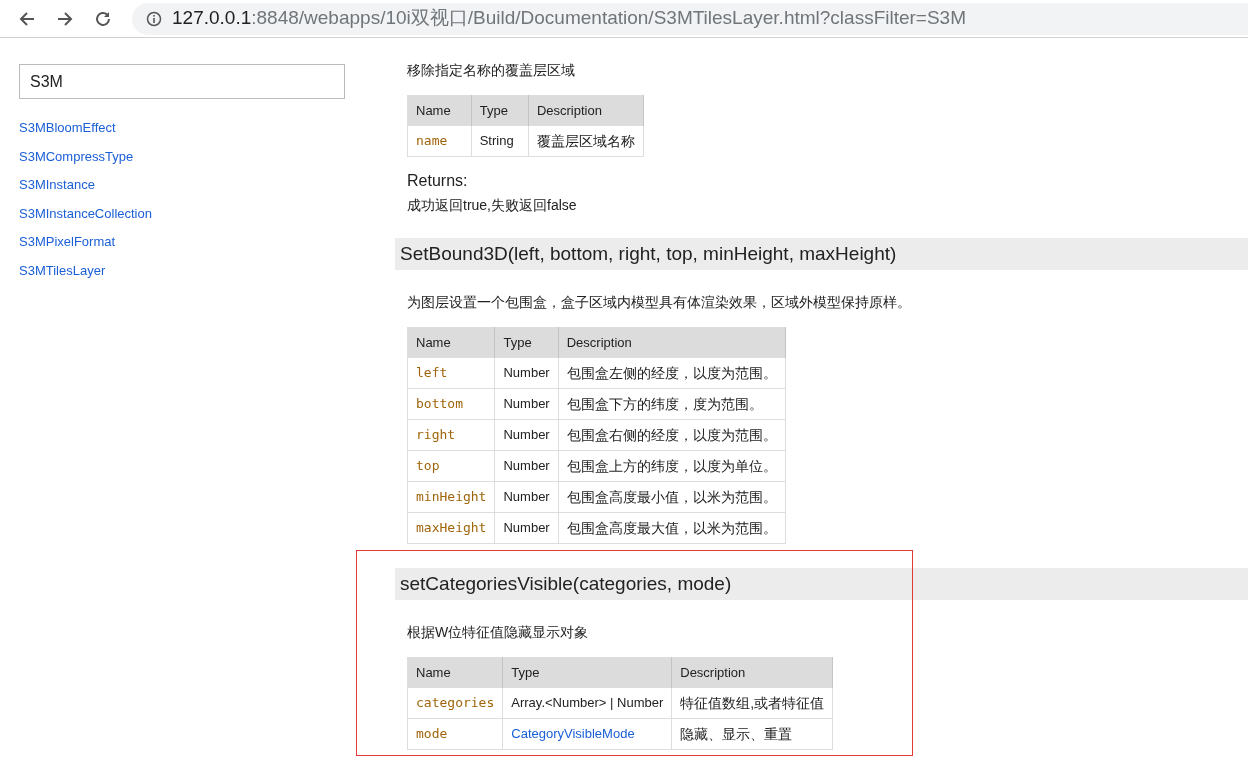 The height and width of the screenshot is (771, 1248). What do you see at coordinates (672, 373) in the screenshot?
I see `param-description: 包围盒左侧的经度，以度为范围。` at bounding box center [672, 373].